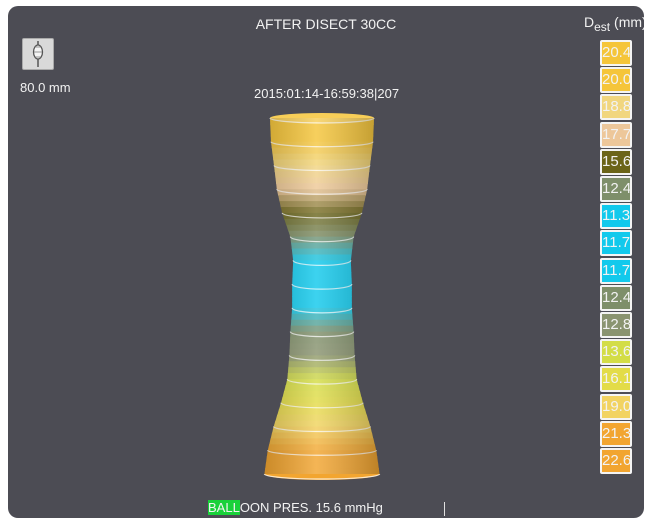 This screenshot has width=648, height=523. I want to click on diameter-value: 20.4, so click(616, 53).